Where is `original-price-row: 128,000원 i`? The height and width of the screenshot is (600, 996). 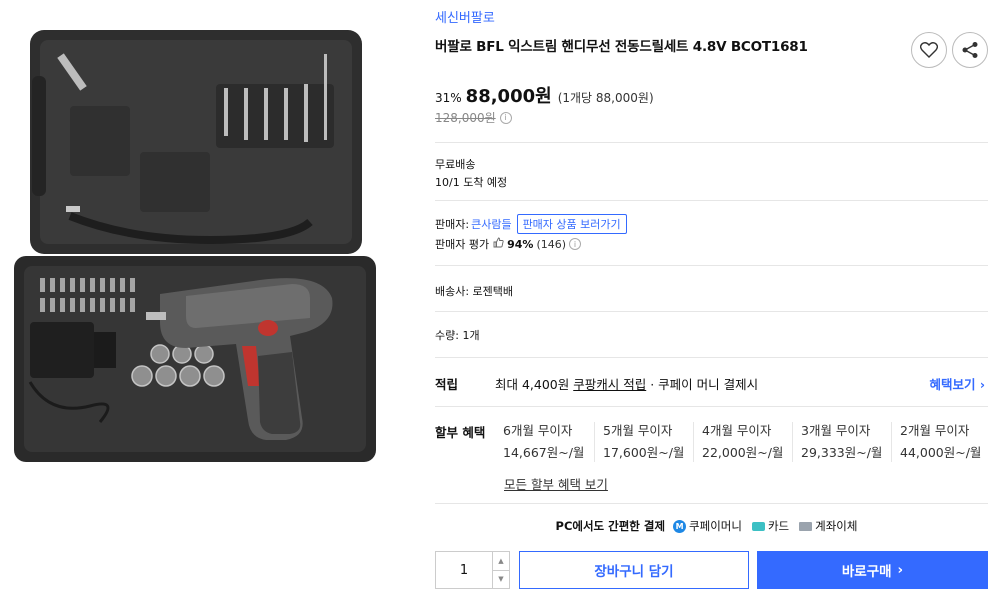 original-price-row: 128,000원 i is located at coordinates (473, 117).